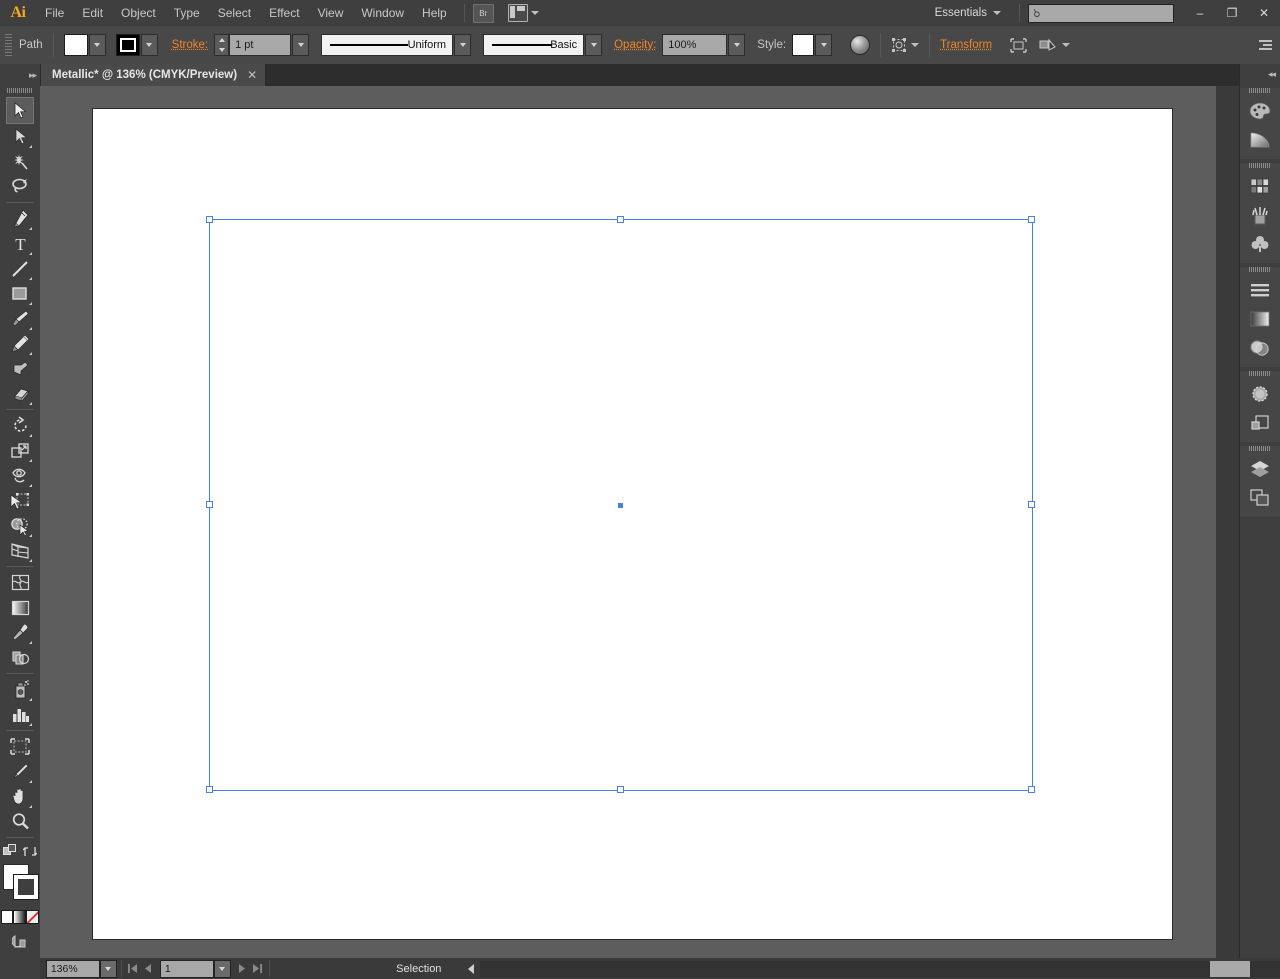  What do you see at coordinates (1264, 13) in the screenshot?
I see `close-button: ✕` at bounding box center [1264, 13].